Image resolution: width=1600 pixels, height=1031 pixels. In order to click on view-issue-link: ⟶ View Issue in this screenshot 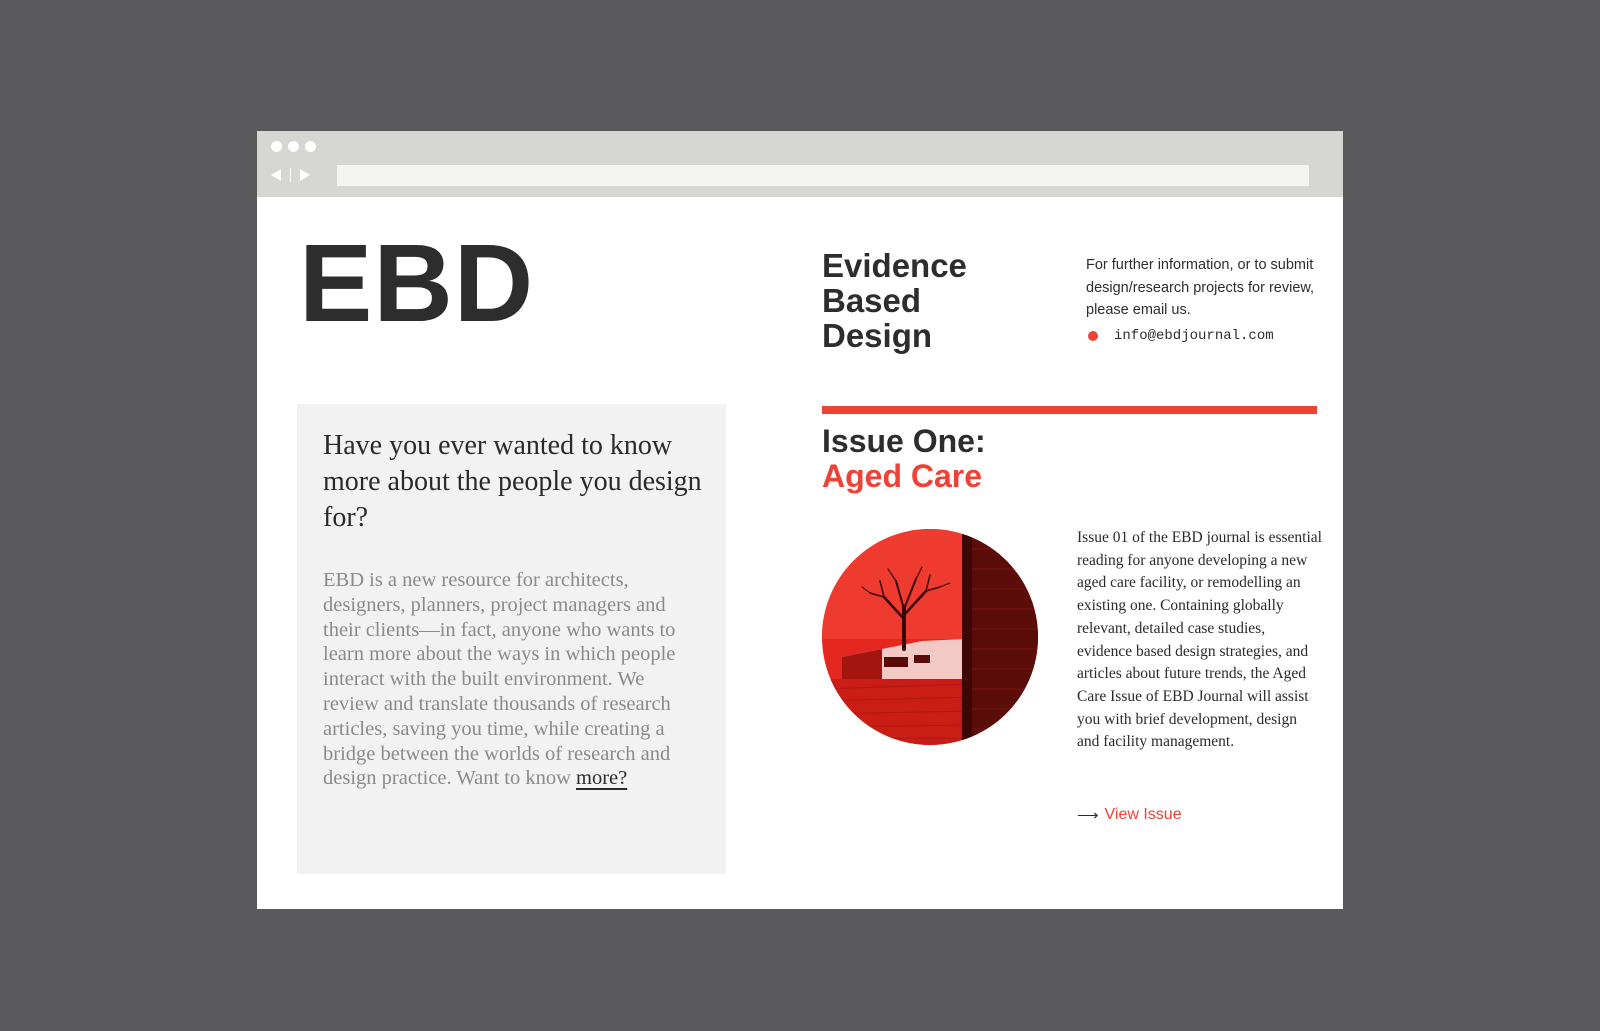, I will do `click(1129, 815)`.